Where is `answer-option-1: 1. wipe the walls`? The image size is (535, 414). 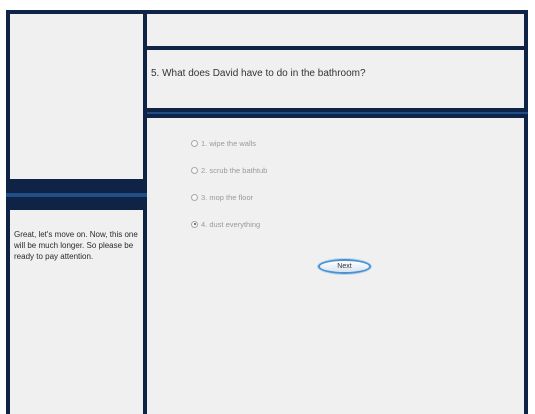
answer-option-1: 1. wipe the walls is located at coordinates (229, 143).